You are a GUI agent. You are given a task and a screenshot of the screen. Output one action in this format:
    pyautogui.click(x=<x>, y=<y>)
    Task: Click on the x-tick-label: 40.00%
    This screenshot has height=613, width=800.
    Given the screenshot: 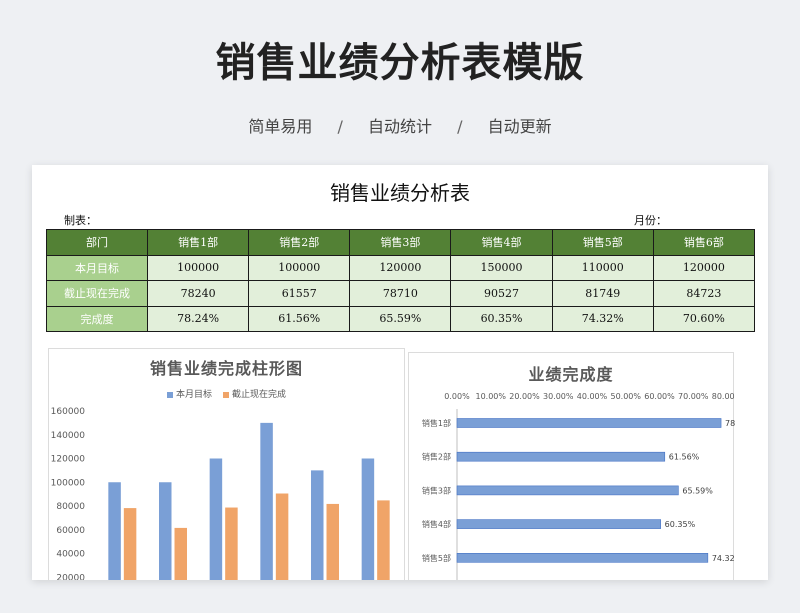 What is the action you would take?
    pyautogui.click(x=592, y=396)
    